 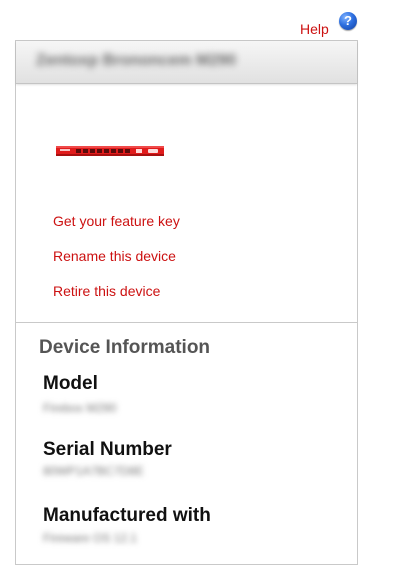 What do you see at coordinates (116, 300) in the screenshot?
I see `retire-device-link: Retire this device` at bounding box center [116, 300].